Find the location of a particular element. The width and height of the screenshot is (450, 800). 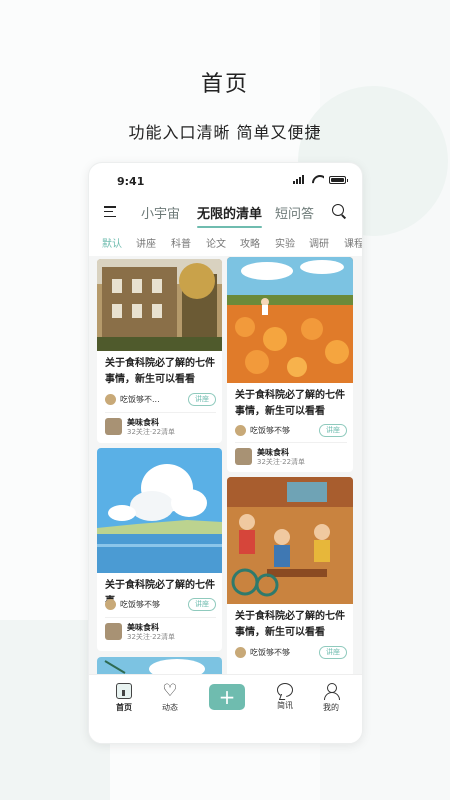

category-science: 科普 is located at coordinates (181, 242).